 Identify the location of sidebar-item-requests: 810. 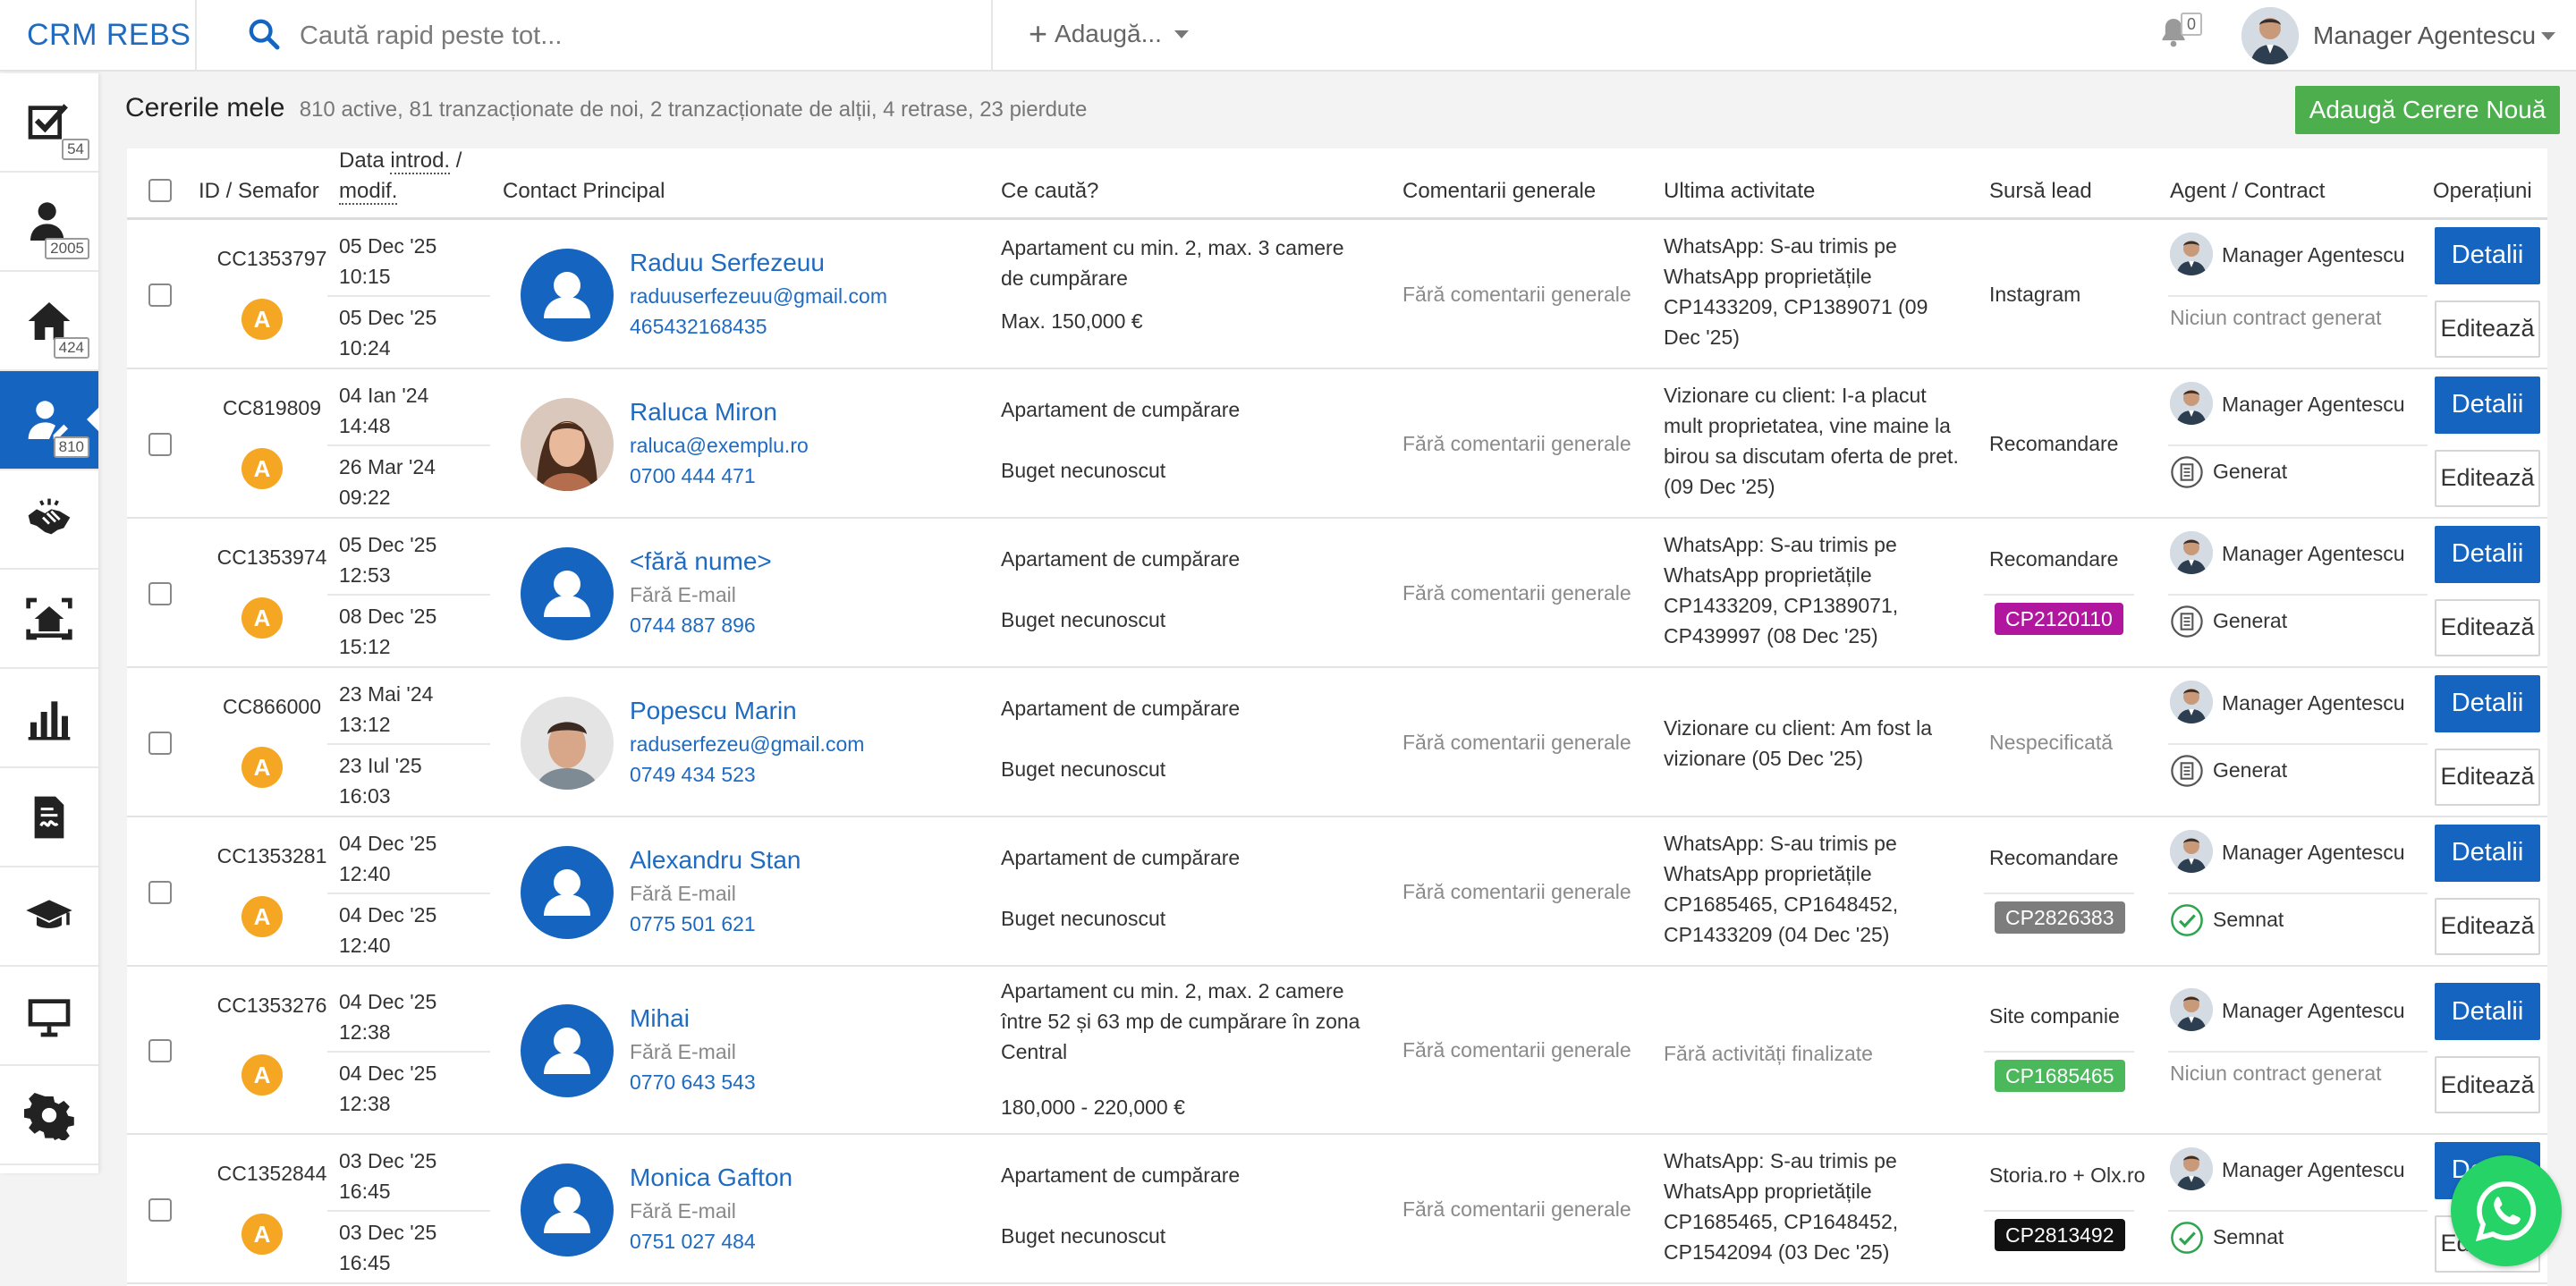
(49, 420).